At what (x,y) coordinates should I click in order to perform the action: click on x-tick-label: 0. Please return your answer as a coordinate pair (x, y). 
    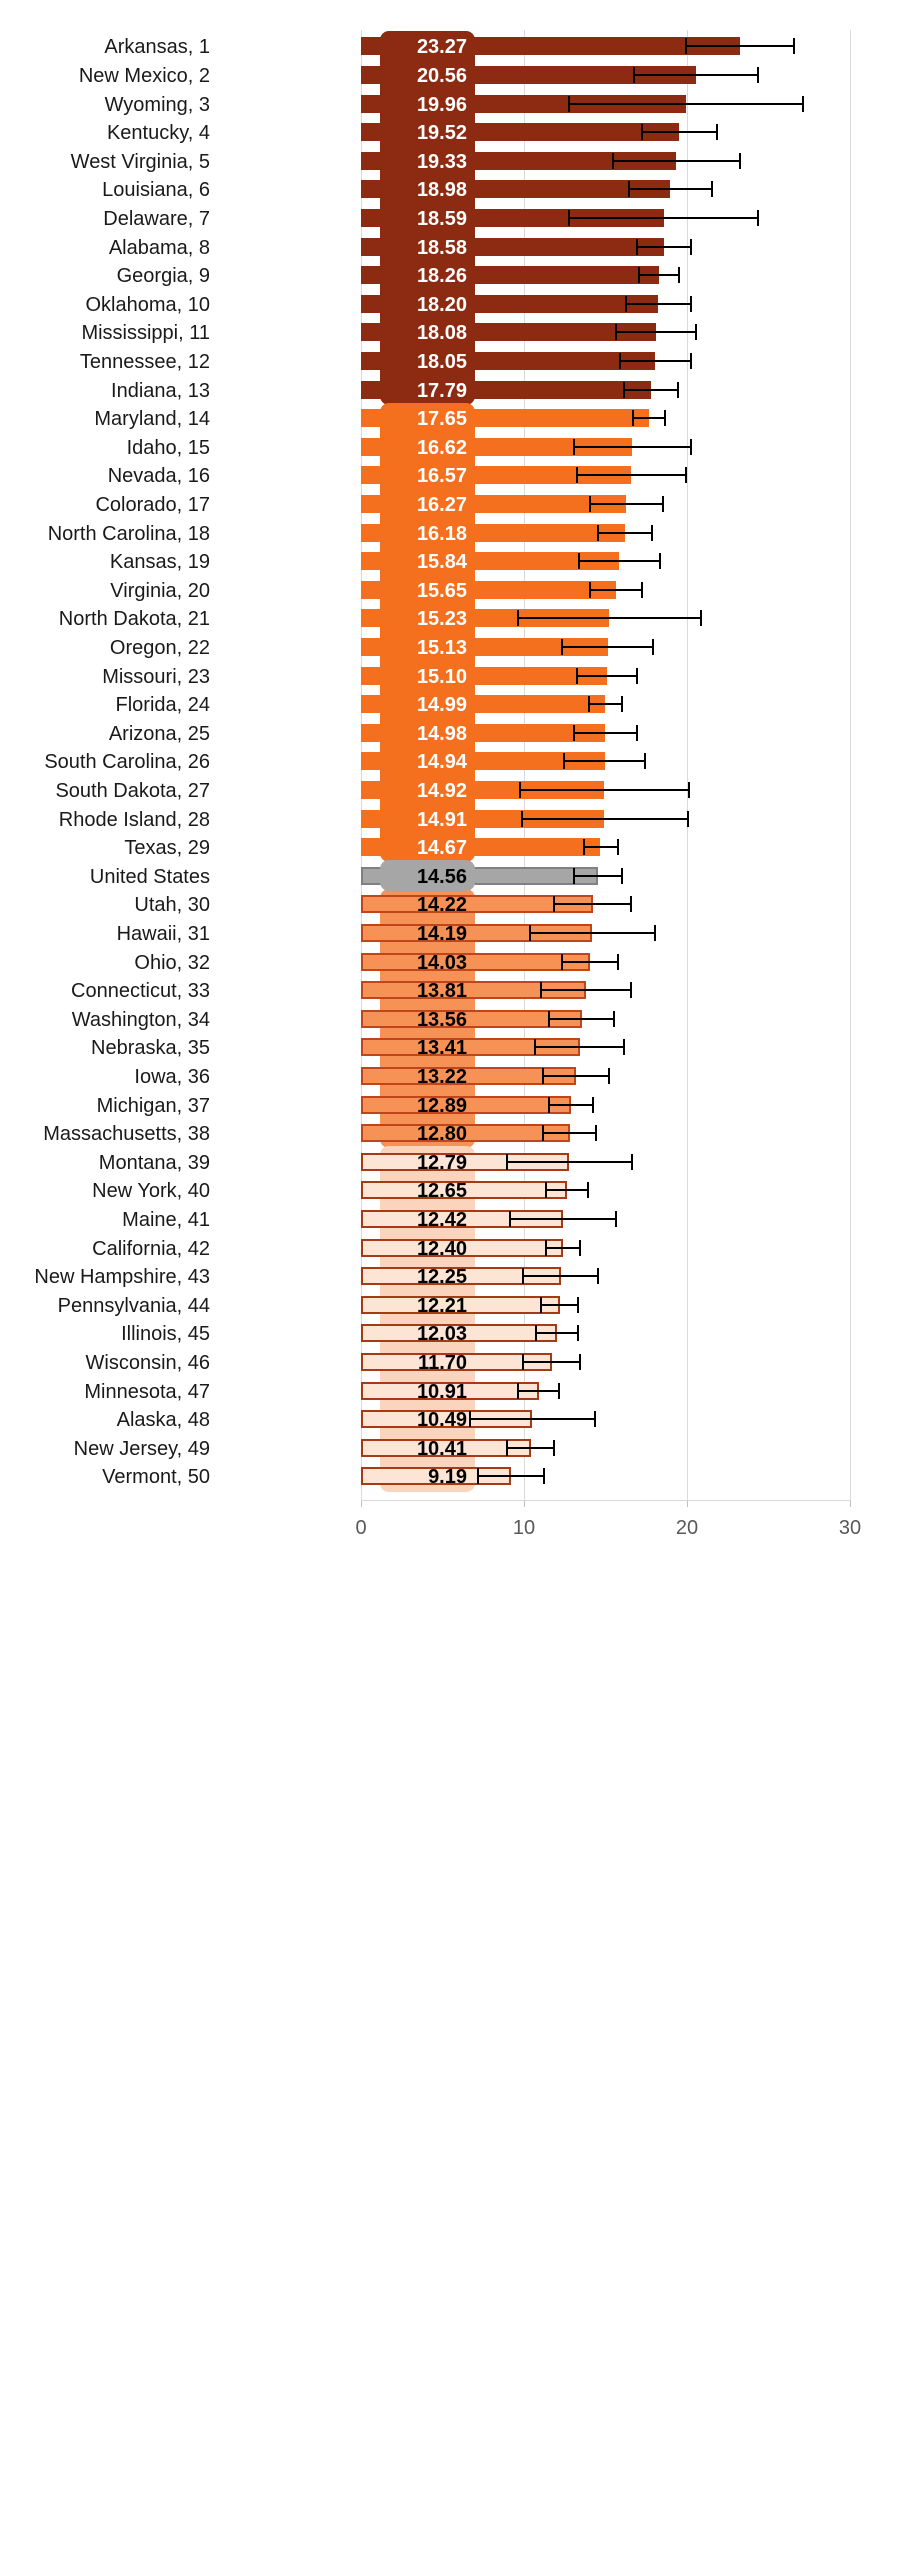
    Looking at the image, I should click on (361, 1527).